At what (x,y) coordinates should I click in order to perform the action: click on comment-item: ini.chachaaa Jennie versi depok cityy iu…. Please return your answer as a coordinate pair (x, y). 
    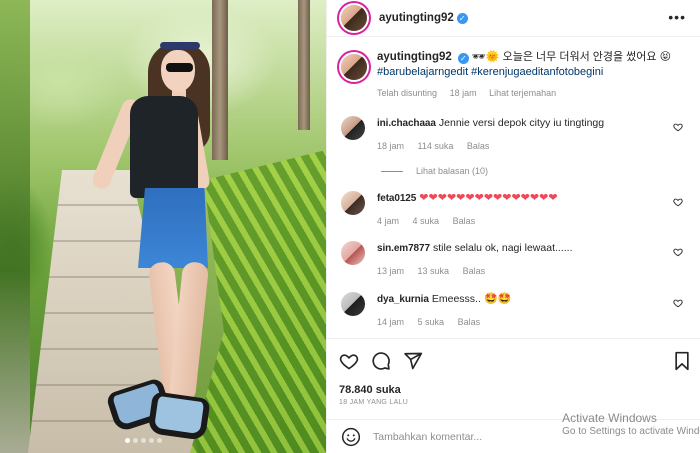
    Looking at the image, I should click on (514, 133).